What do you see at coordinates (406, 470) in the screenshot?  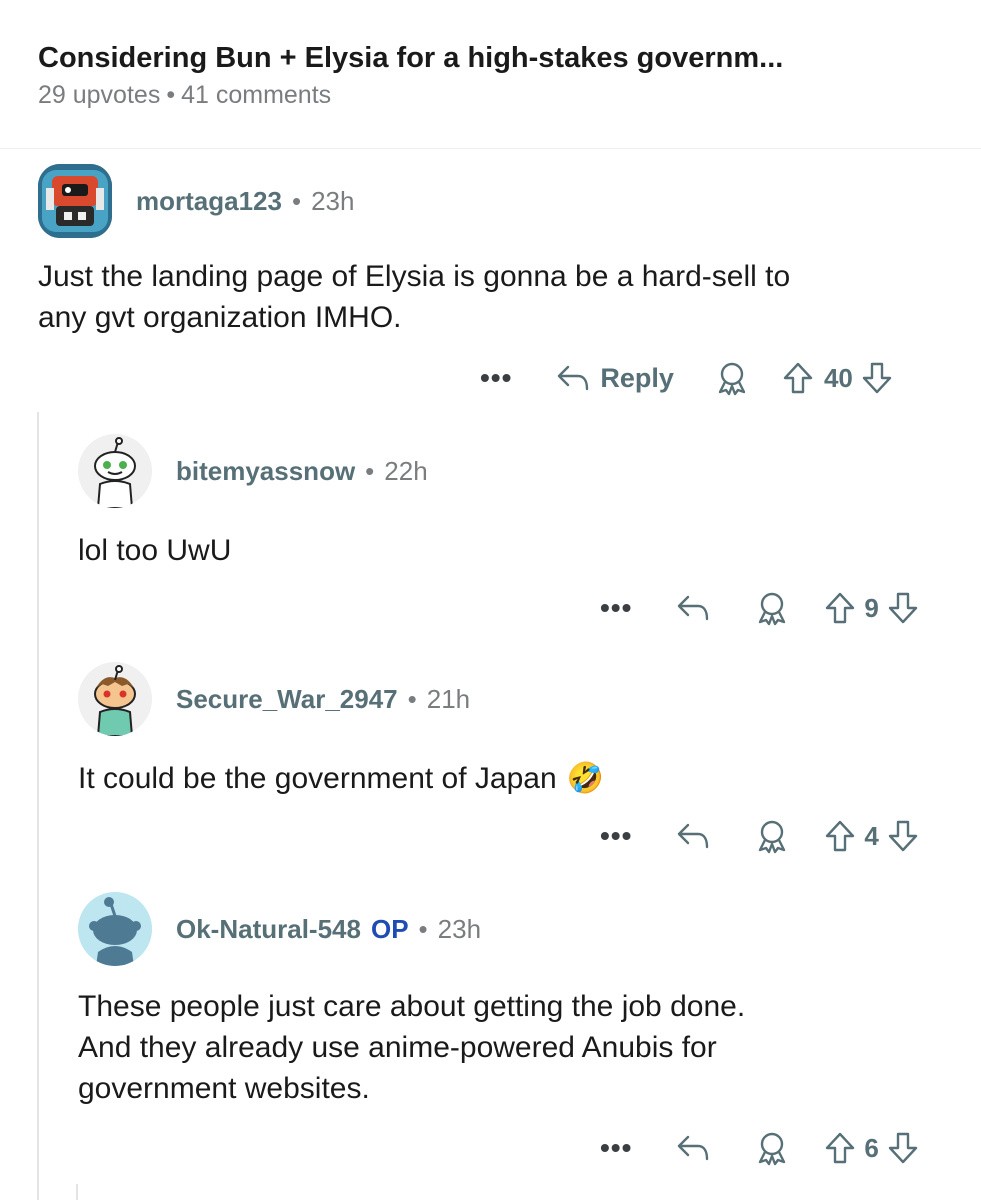 I see `comment-timestamp: 22h` at bounding box center [406, 470].